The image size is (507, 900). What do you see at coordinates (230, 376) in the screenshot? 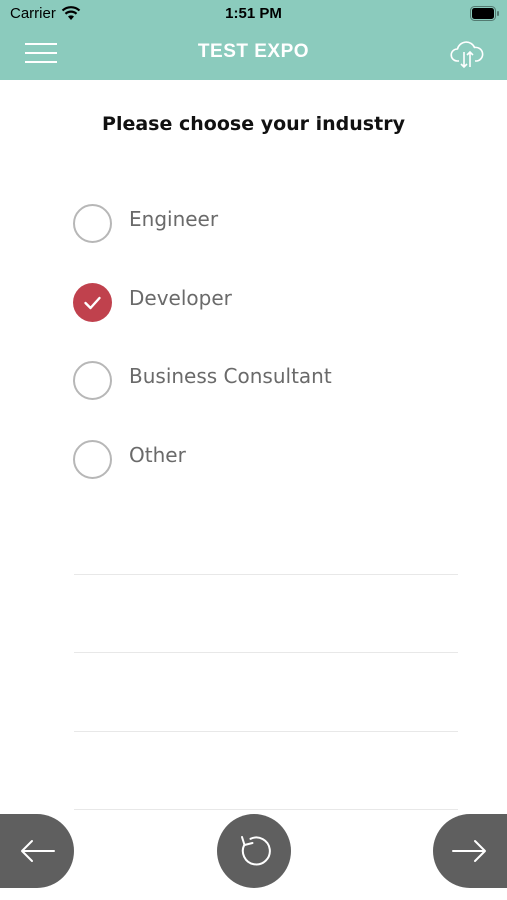
I see `option-label: Business Consultant` at bounding box center [230, 376].